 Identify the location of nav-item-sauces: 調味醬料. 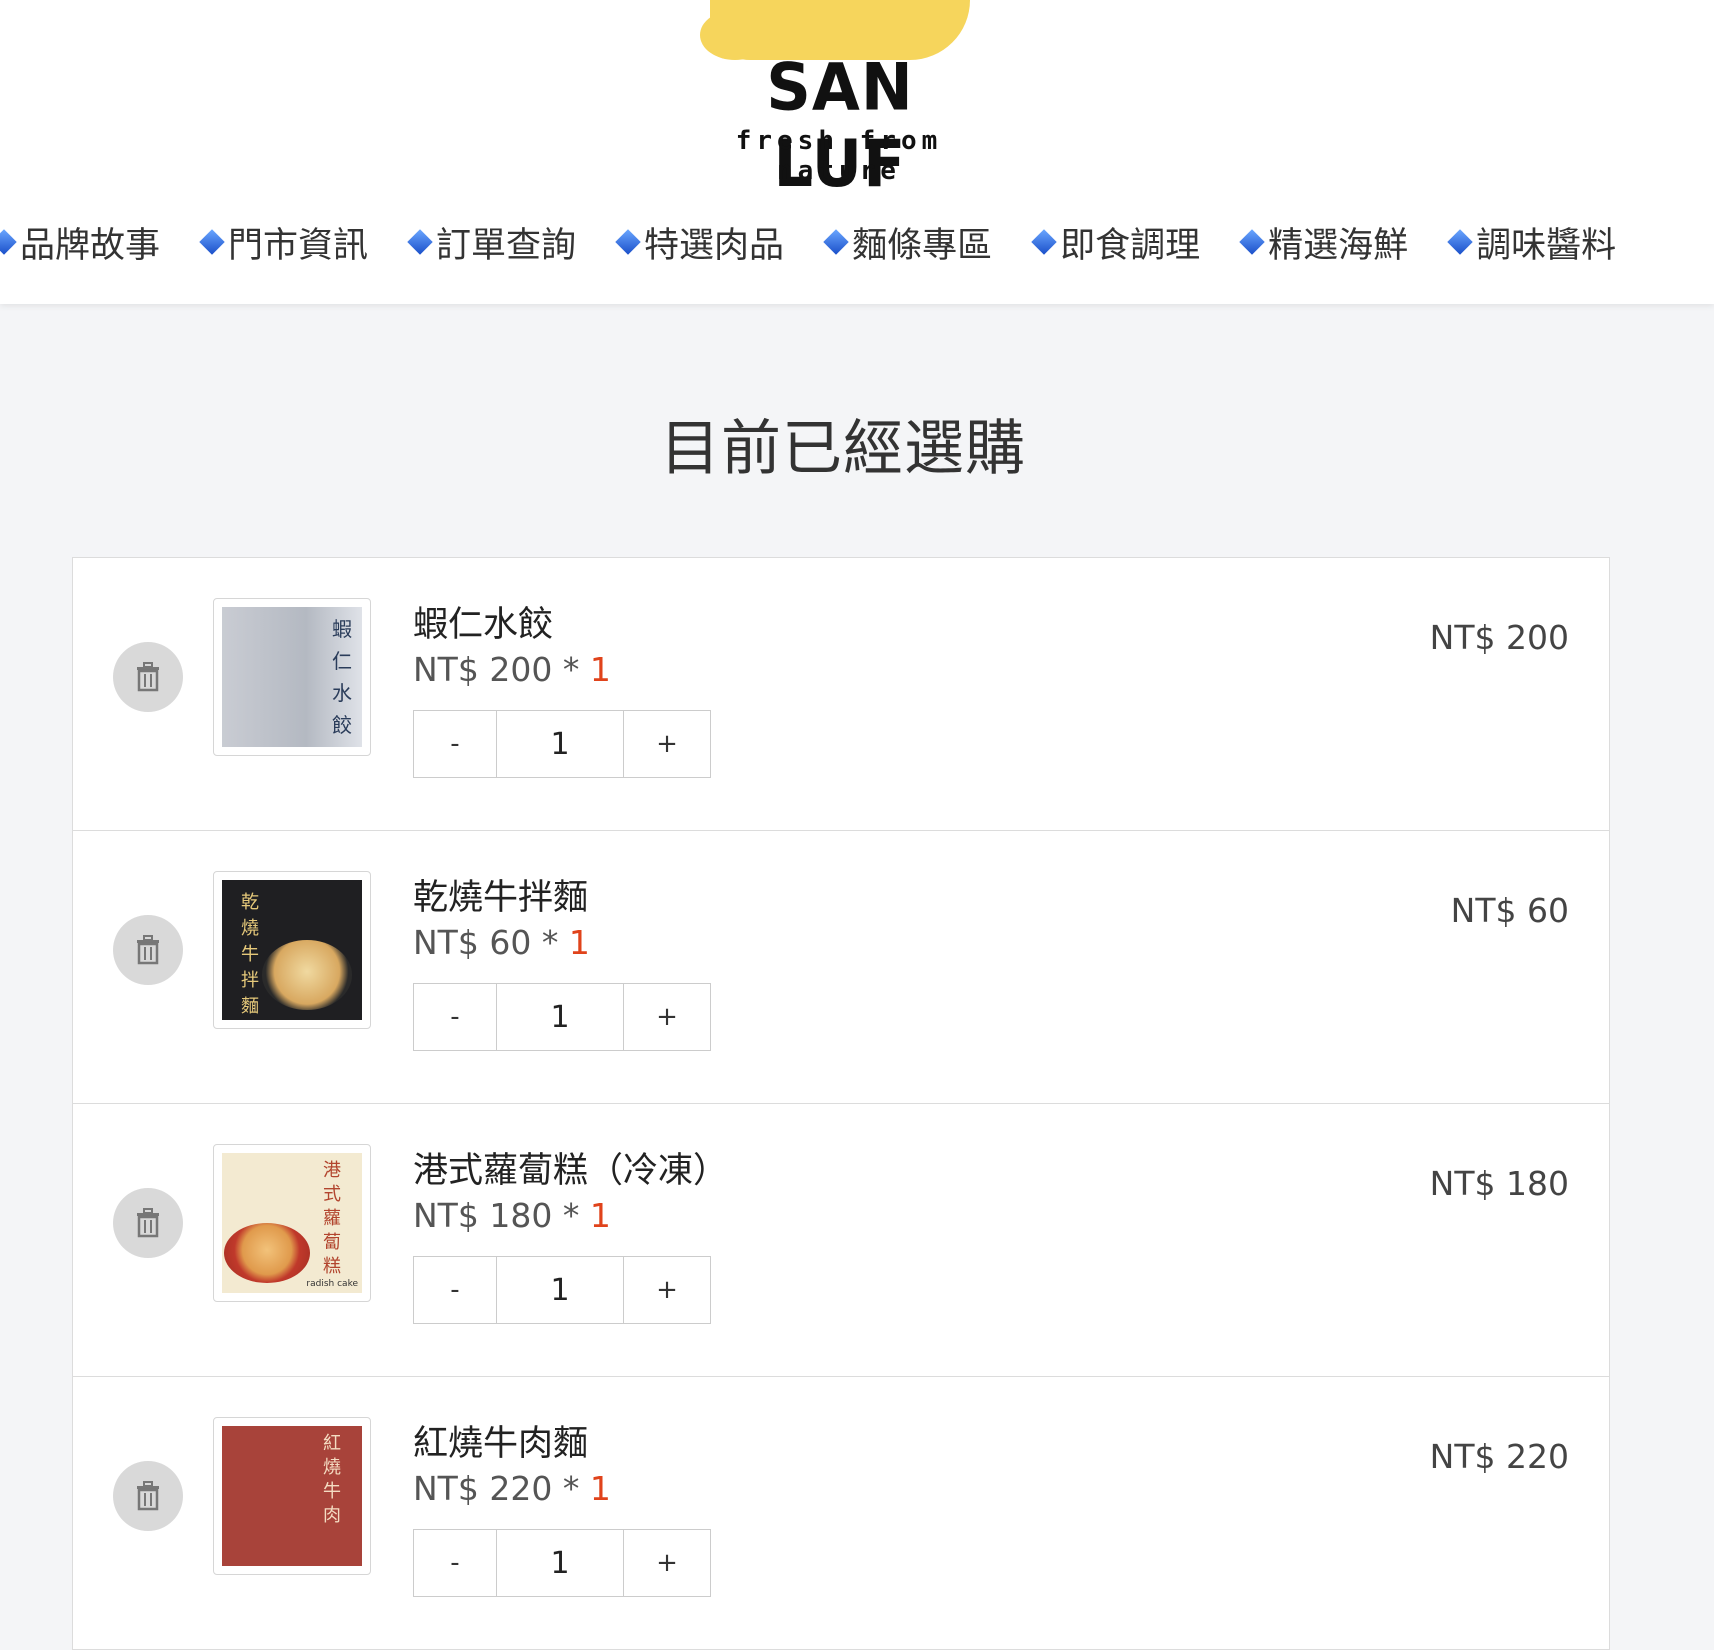
(1531, 242).